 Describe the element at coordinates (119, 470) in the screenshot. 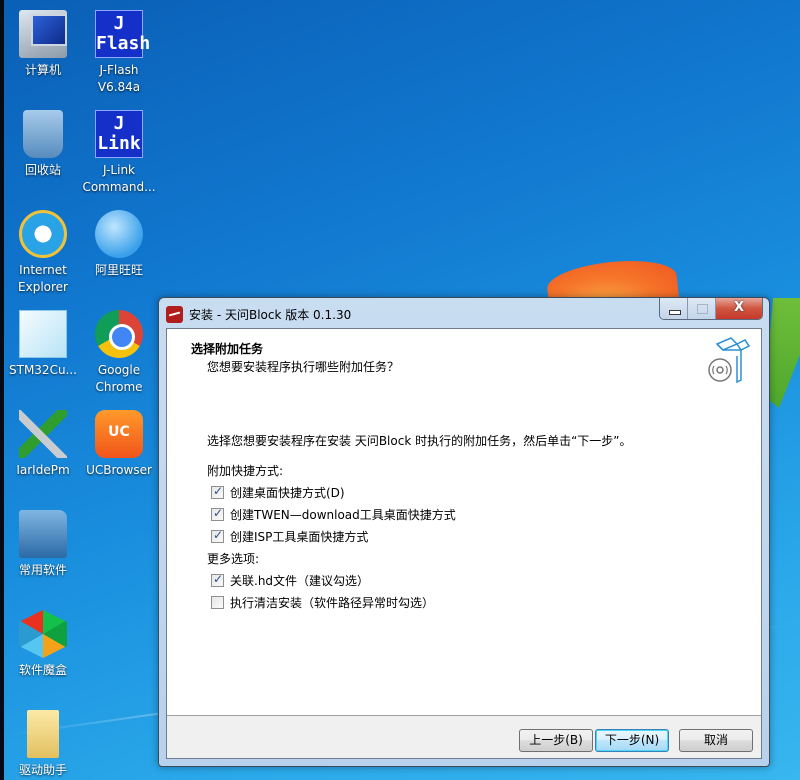

I see `desktop-icon-label: UCBrowser` at that location.